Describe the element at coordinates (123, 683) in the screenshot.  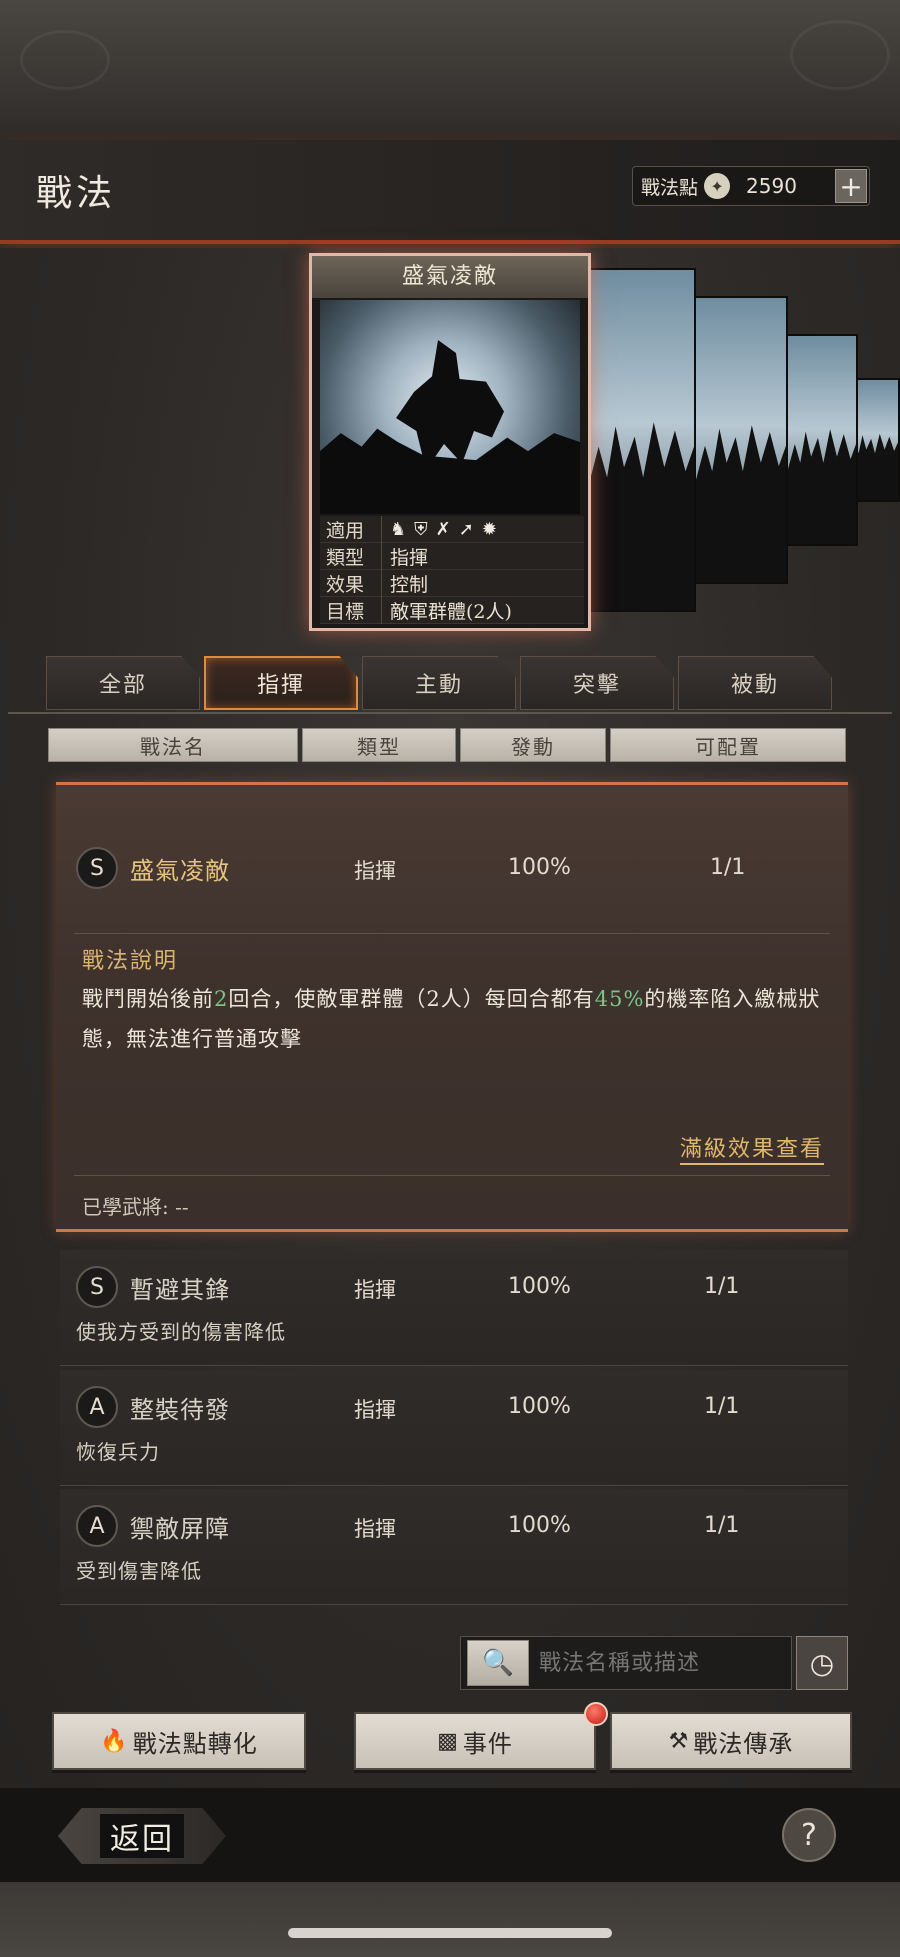
I see `tab-all: 全部` at that location.